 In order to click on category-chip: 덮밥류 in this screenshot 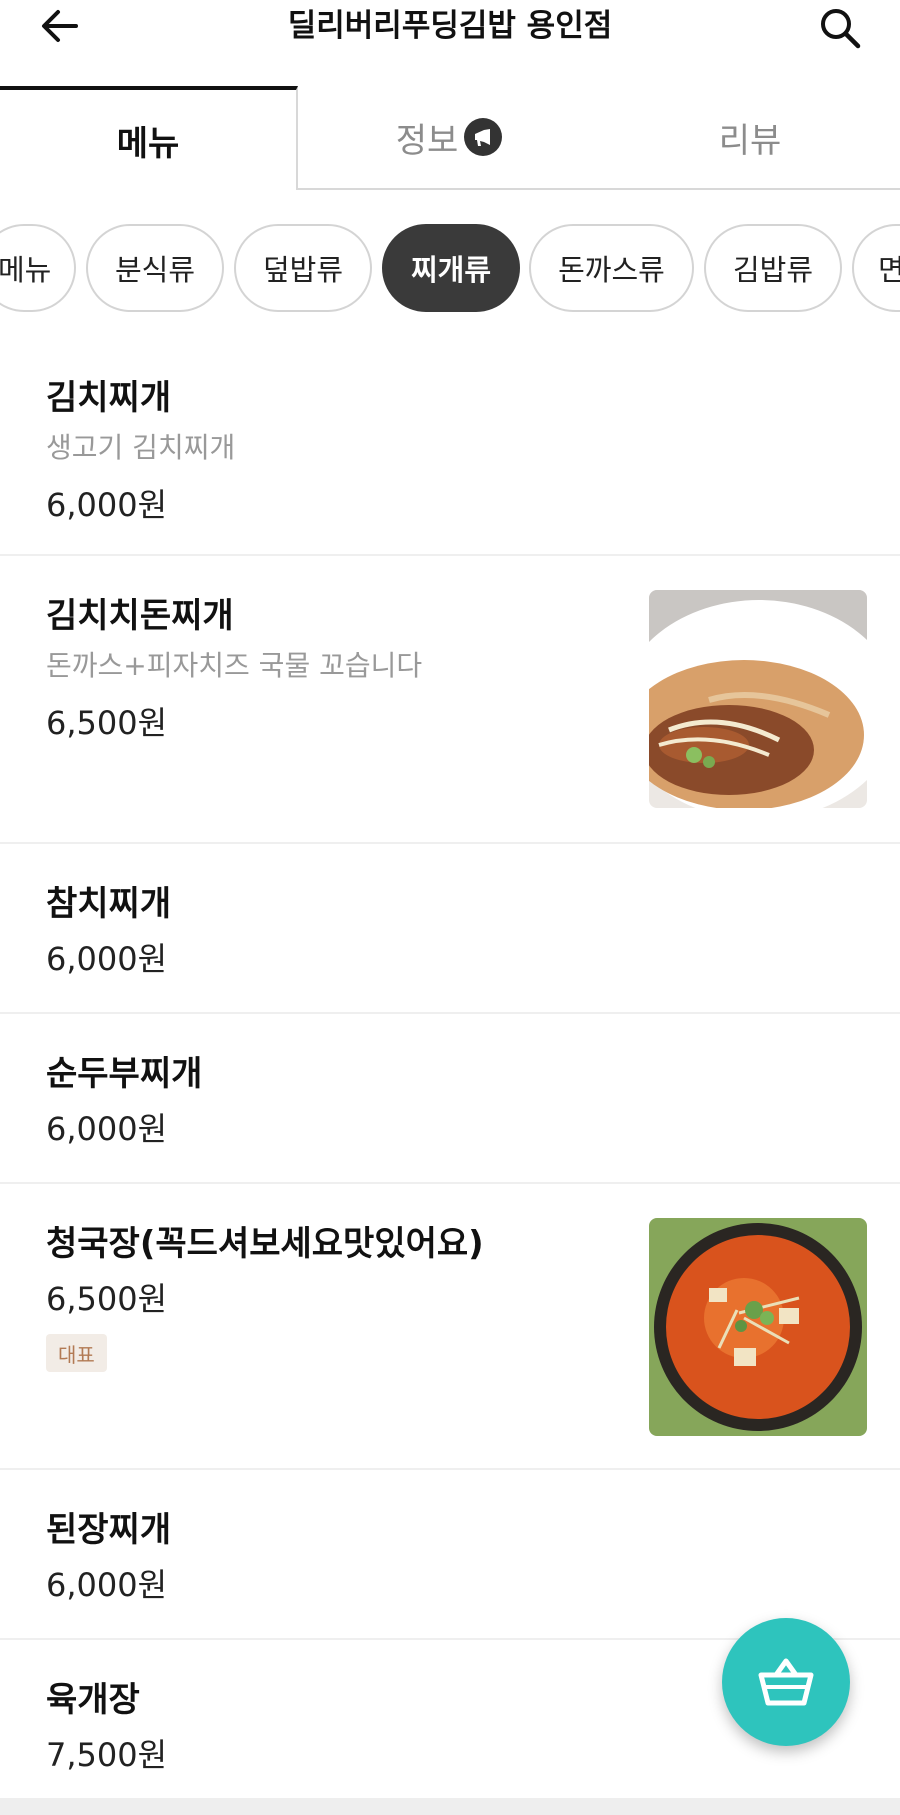, I will do `click(303, 268)`.